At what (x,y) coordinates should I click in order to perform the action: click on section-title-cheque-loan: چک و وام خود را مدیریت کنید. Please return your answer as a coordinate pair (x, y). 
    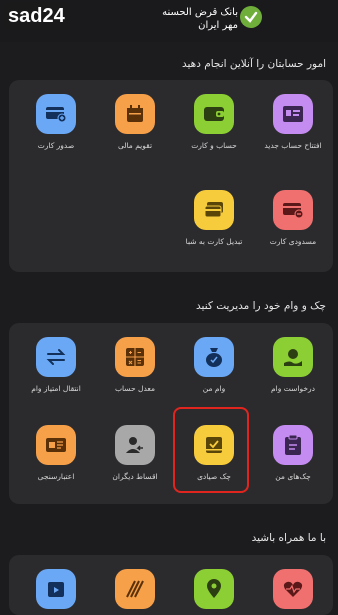
    Looking at the image, I should click on (261, 306).